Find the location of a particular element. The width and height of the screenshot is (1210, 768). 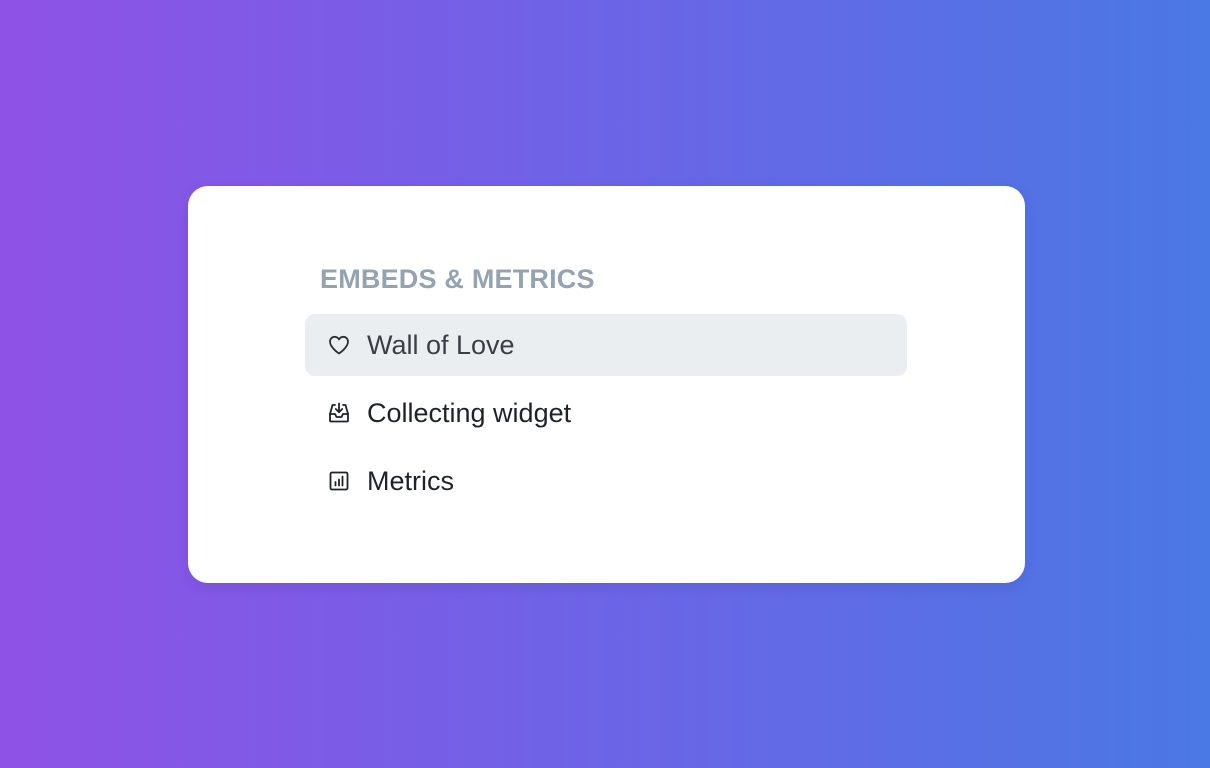

bar-chart-icon is located at coordinates (339, 481).